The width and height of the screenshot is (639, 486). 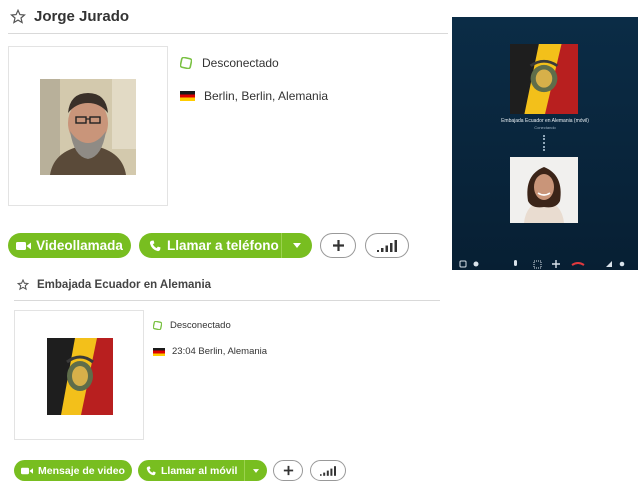 I want to click on video-message-button: Mensaje de video, so click(x=73, y=470).